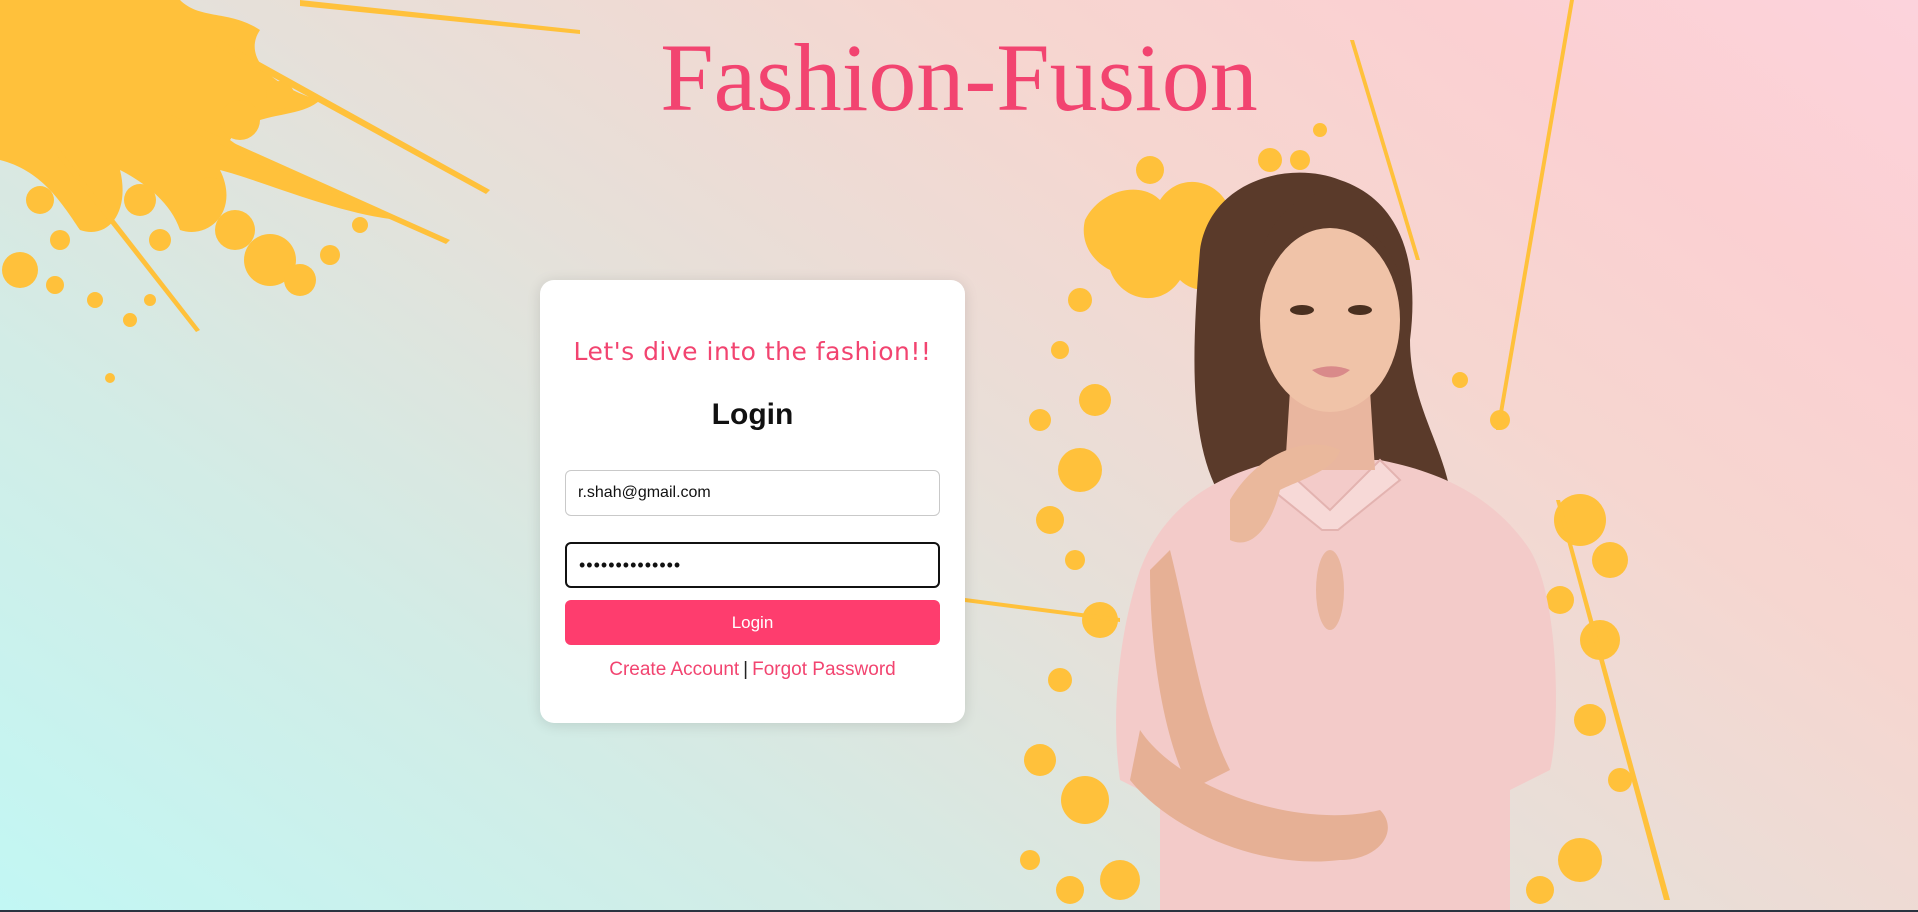 Image resolution: width=1918 pixels, height=912 pixels. What do you see at coordinates (752, 565) in the screenshot?
I see `password-input` at bounding box center [752, 565].